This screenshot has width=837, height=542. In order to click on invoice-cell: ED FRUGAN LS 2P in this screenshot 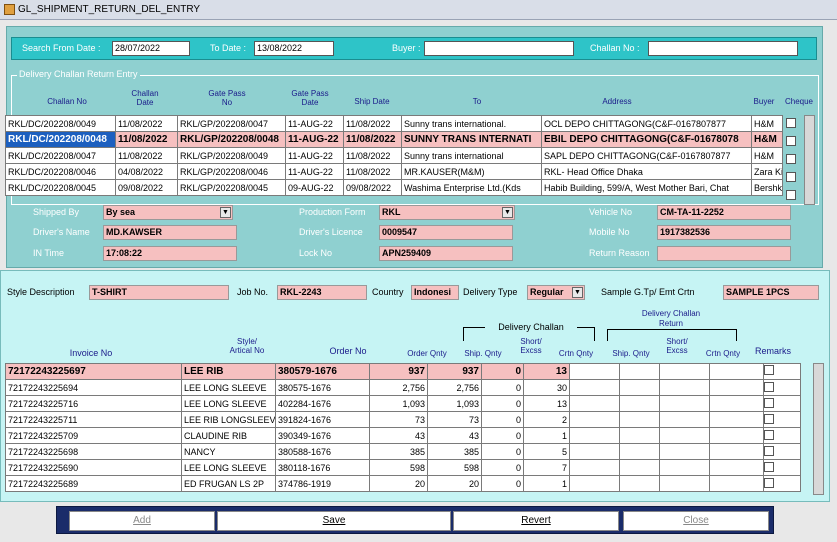, I will do `click(228, 483)`.